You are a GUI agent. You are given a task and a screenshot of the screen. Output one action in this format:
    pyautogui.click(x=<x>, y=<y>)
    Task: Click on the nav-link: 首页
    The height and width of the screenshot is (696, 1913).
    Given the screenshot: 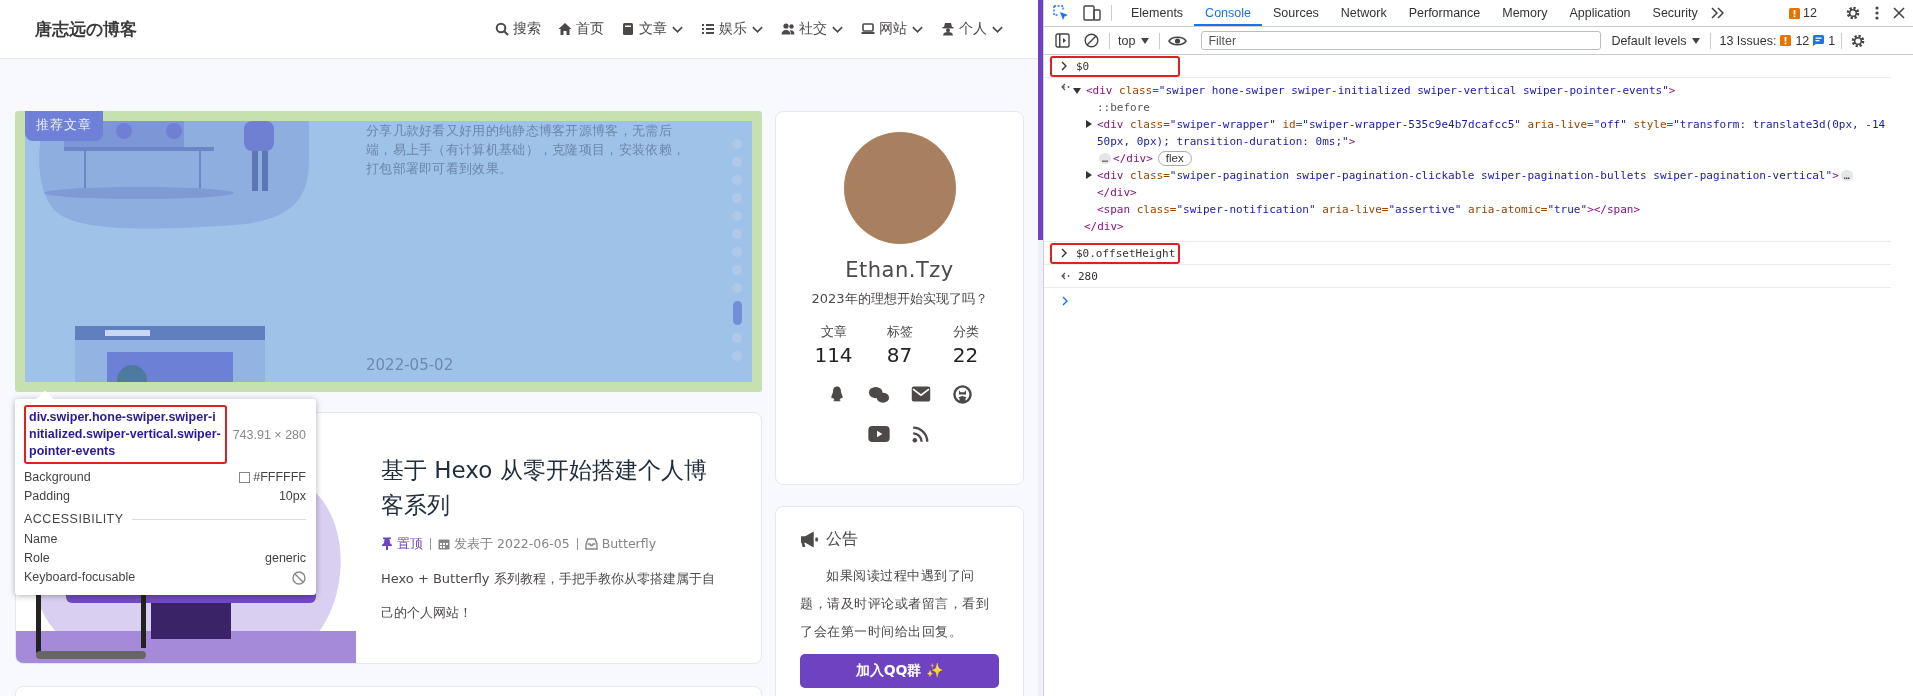 What is the action you would take?
    pyautogui.click(x=581, y=29)
    